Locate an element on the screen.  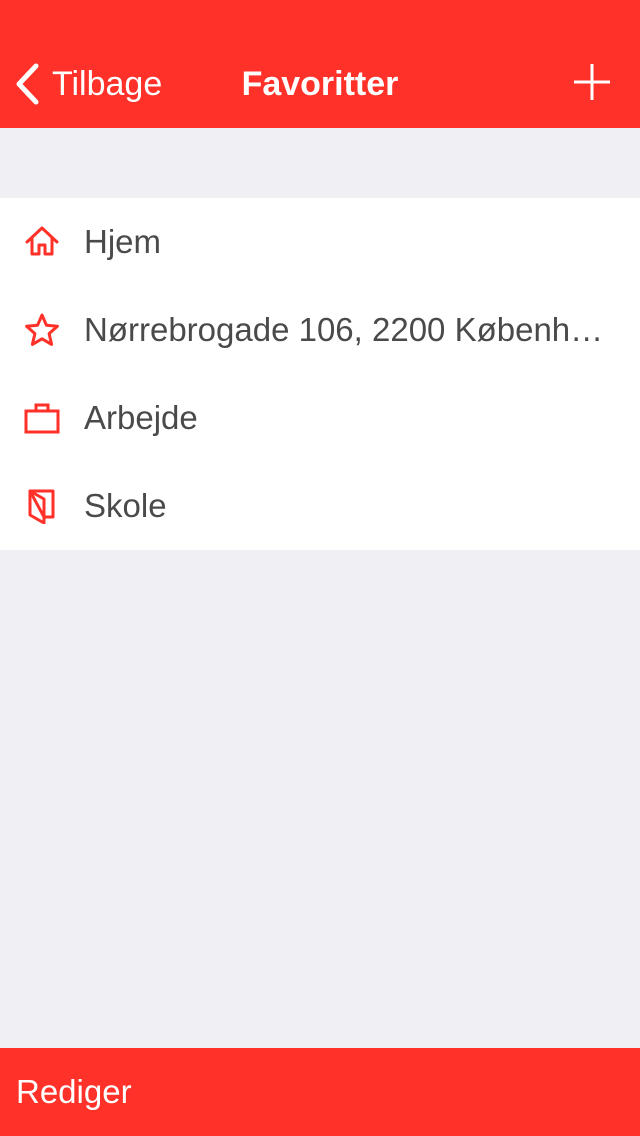
list-item-school: Skole is located at coordinates (320, 506).